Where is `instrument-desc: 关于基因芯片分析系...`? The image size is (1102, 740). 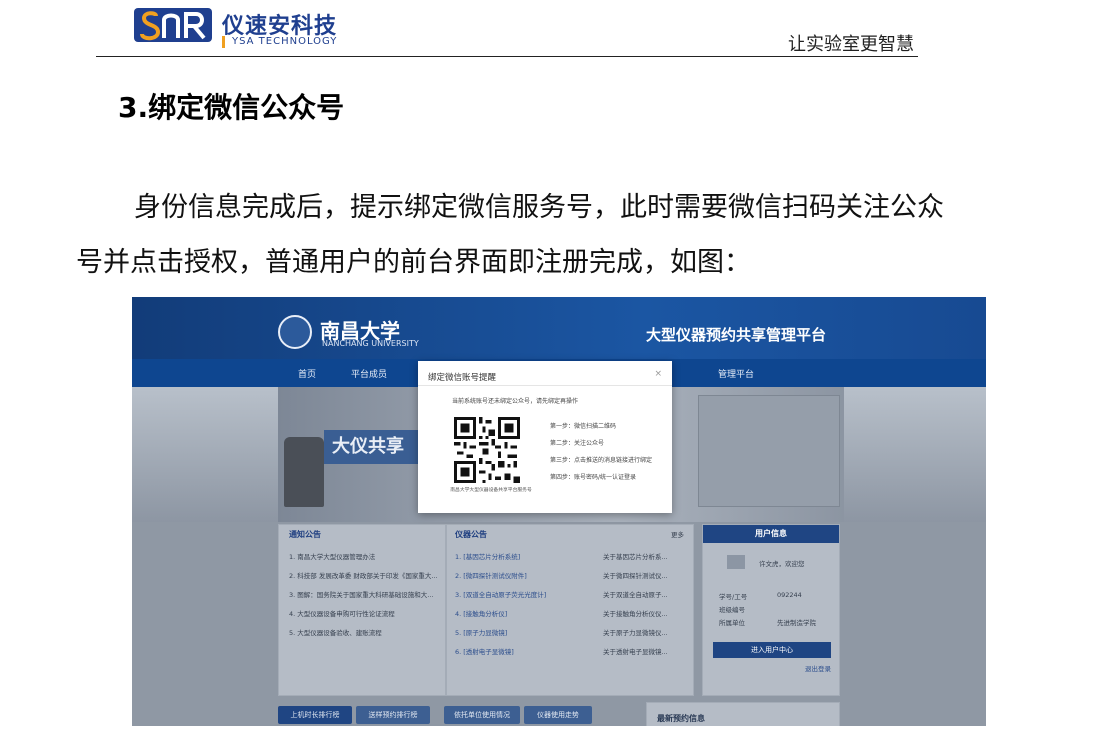 instrument-desc: 关于基因芯片分析系... is located at coordinates (635, 557).